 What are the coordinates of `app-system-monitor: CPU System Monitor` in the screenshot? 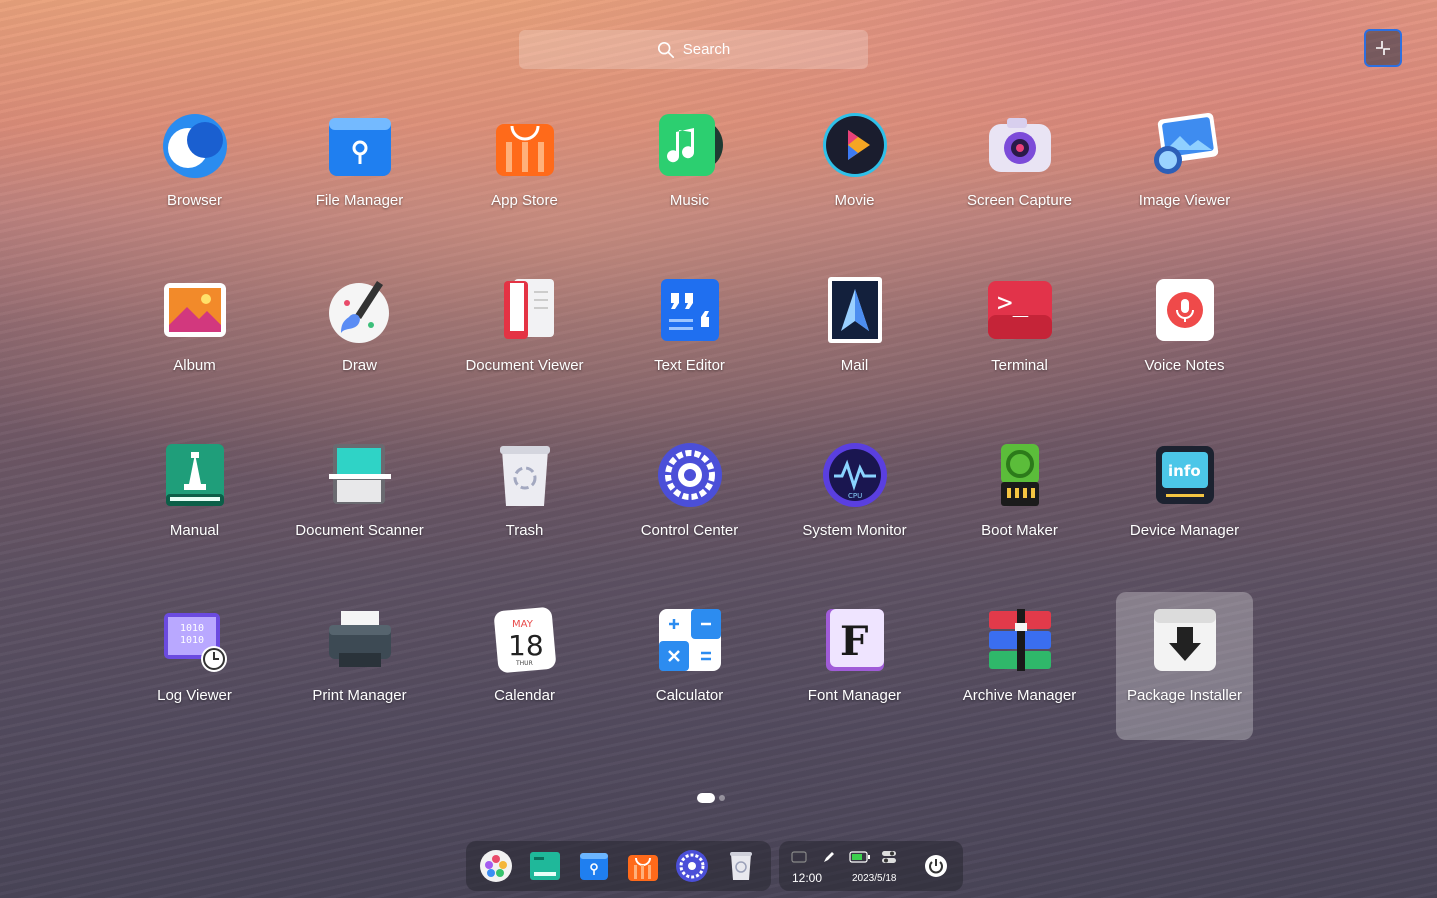 It's located at (854, 509).